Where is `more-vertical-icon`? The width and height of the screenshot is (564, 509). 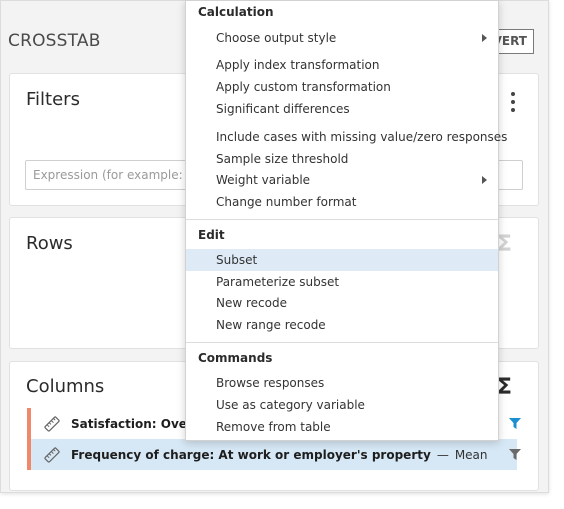
more-vertical-icon is located at coordinates (513, 102).